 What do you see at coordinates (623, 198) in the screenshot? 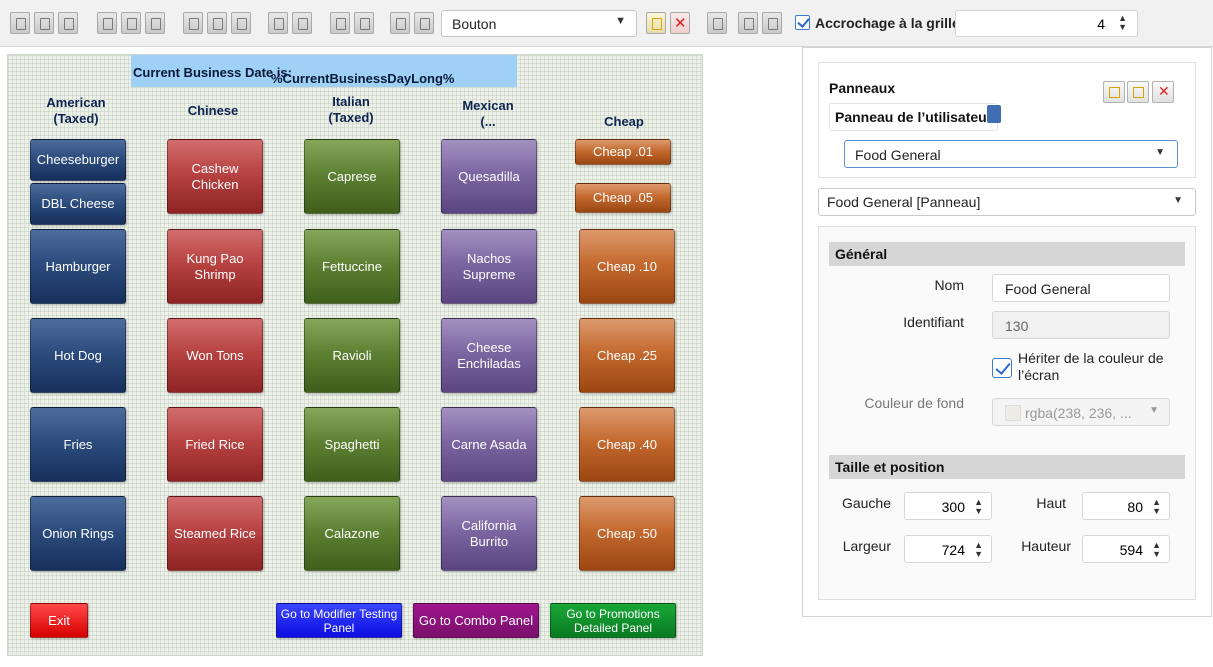
I see `menu-button-cheap-05: Cheap .05` at bounding box center [623, 198].